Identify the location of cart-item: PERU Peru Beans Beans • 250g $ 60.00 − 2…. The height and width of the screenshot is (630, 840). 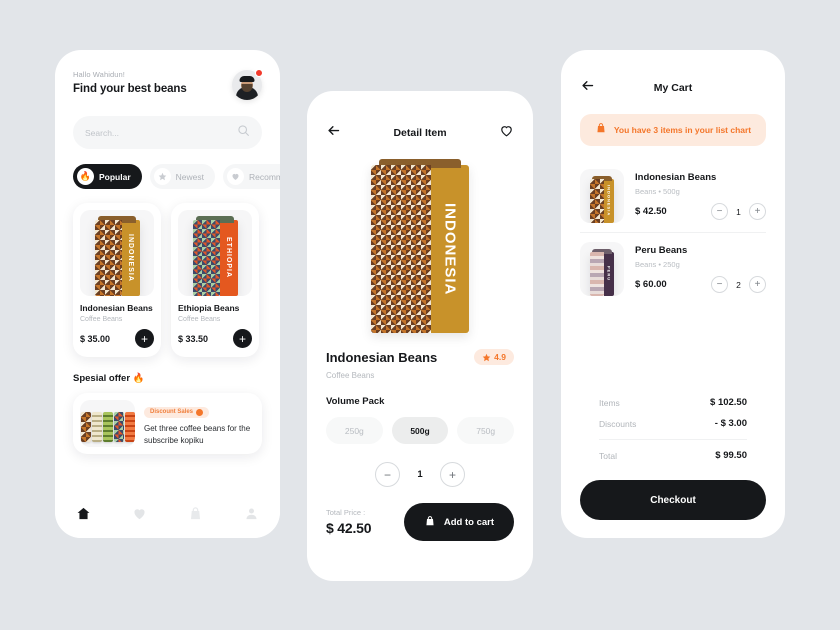
(673, 268).